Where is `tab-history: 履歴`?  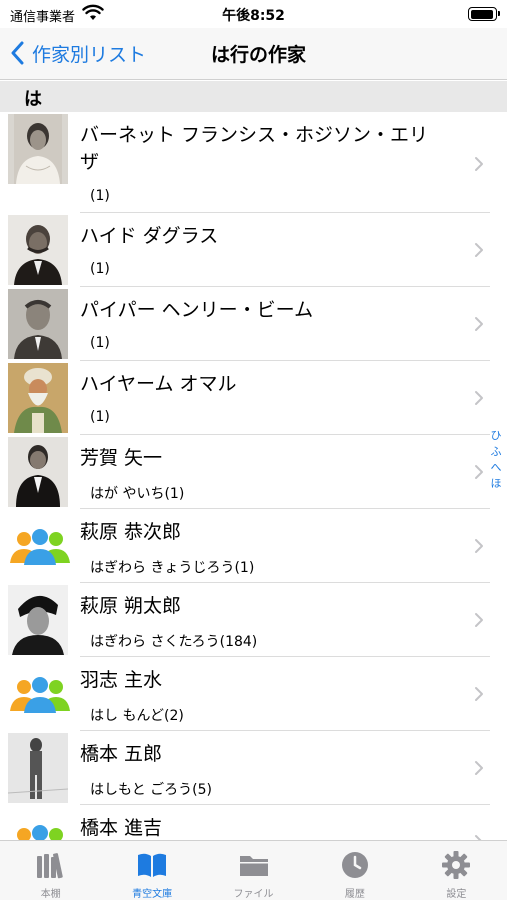
tab-history: 履歴 is located at coordinates (354, 870).